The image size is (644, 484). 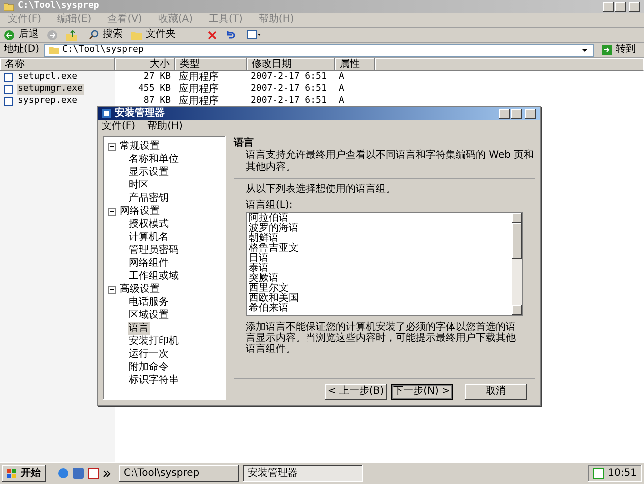 What do you see at coordinates (165, 127) in the screenshot?
I see `menu-item: 帮助(H)` at bounding box center [165, 127].